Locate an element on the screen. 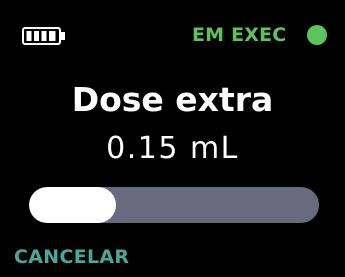  battery-full-icon is located at coordinates (43, 36).